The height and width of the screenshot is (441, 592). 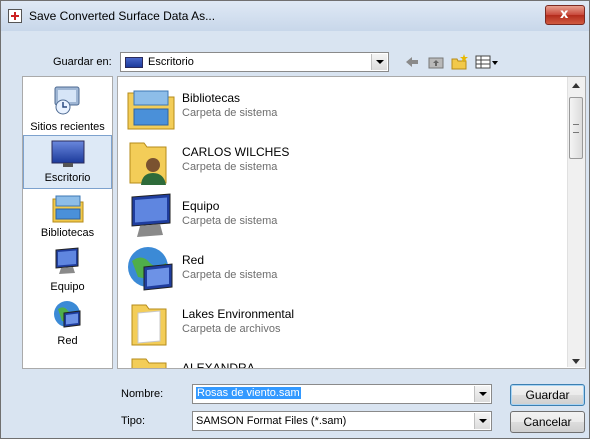 What do you see at coordinates (67, 233) in the screenshot?
I see `place-label: Bibliotecas` at bounding box center [67, 233].